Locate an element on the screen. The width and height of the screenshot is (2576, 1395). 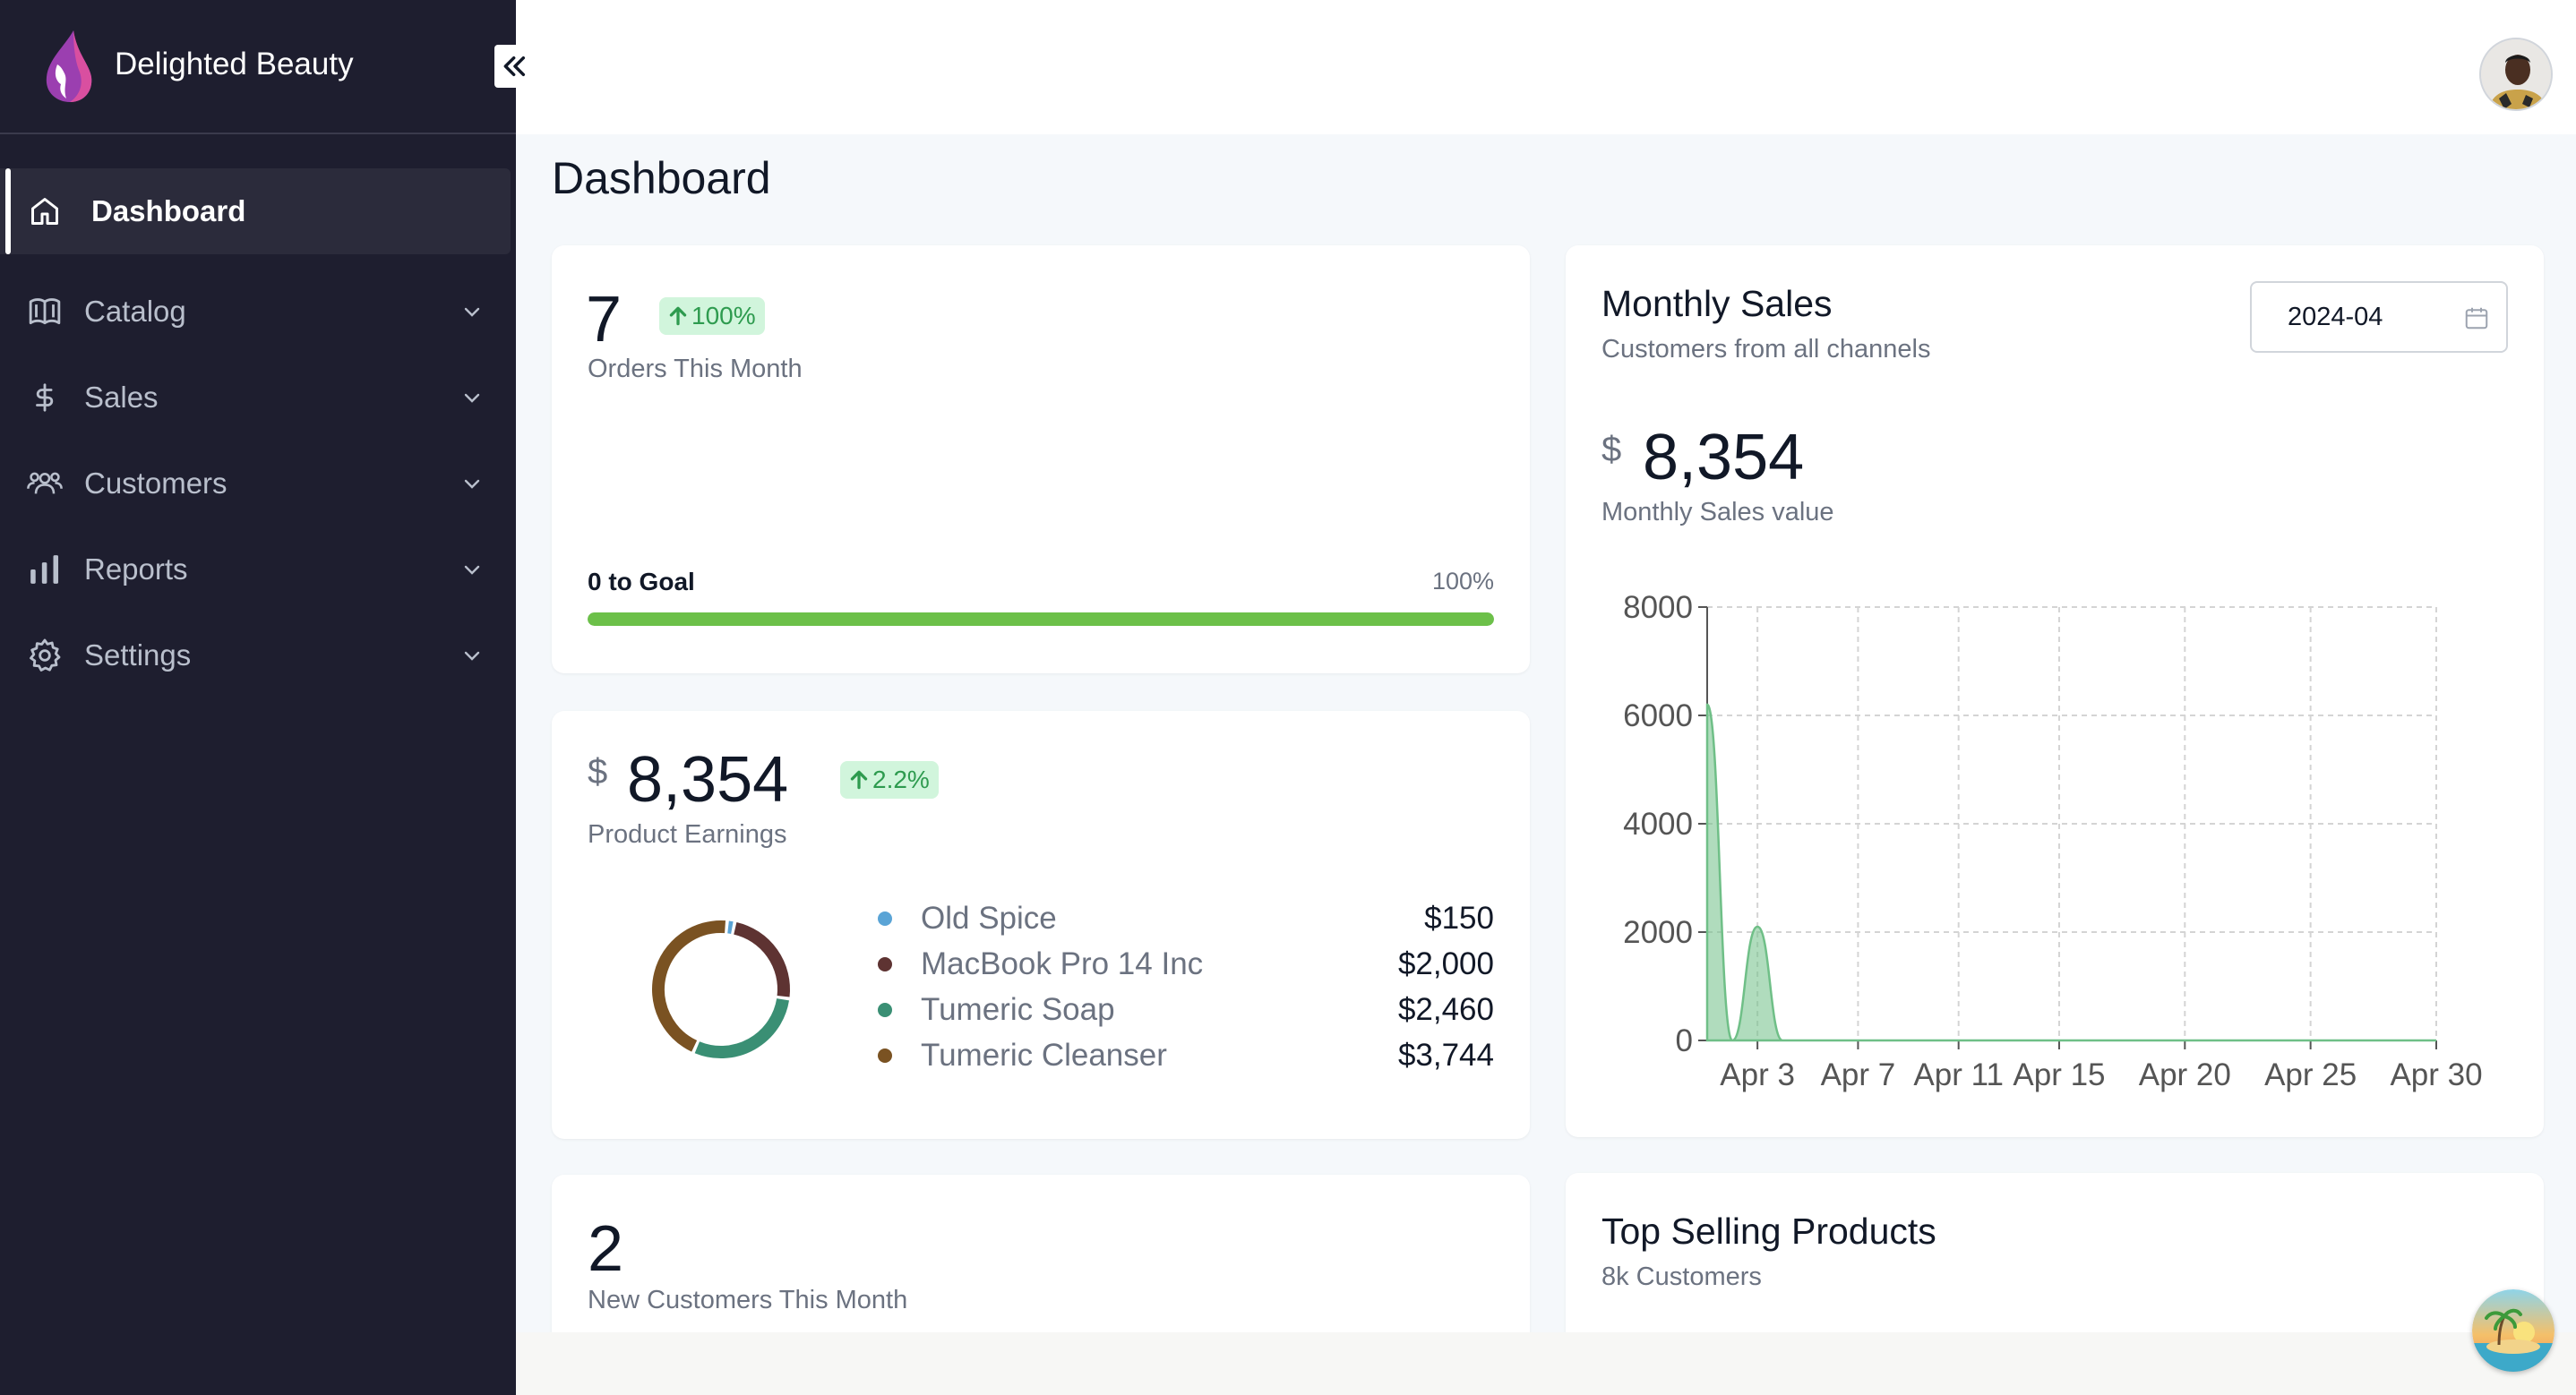
top-selling-subtitle: 8k Customers is located at coordinates (1681, 1276).